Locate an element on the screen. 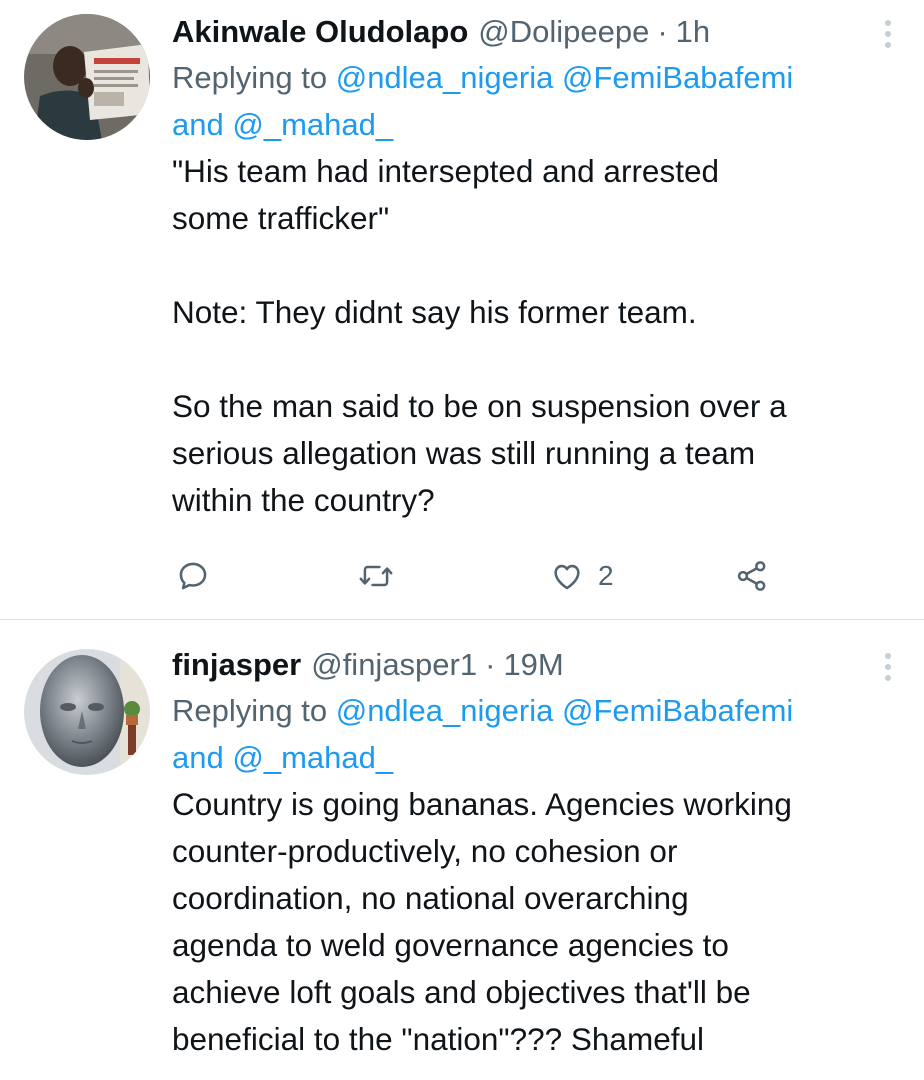 This screenshot has height=1080, width=924. timestamp: 19M is located at coordinates (533, 665).